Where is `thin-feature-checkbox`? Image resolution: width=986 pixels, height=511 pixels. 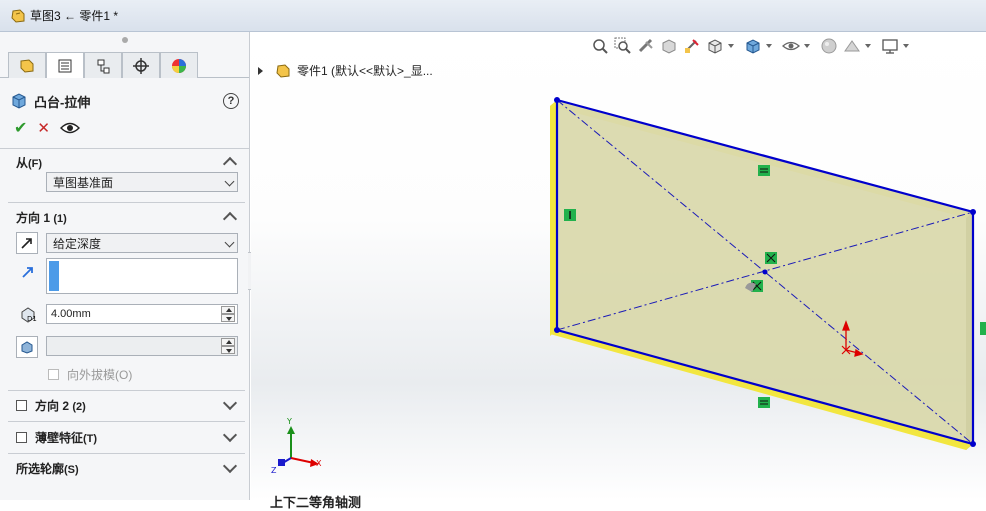
thin-feature-checkbox is located at coordinates (21, 437).